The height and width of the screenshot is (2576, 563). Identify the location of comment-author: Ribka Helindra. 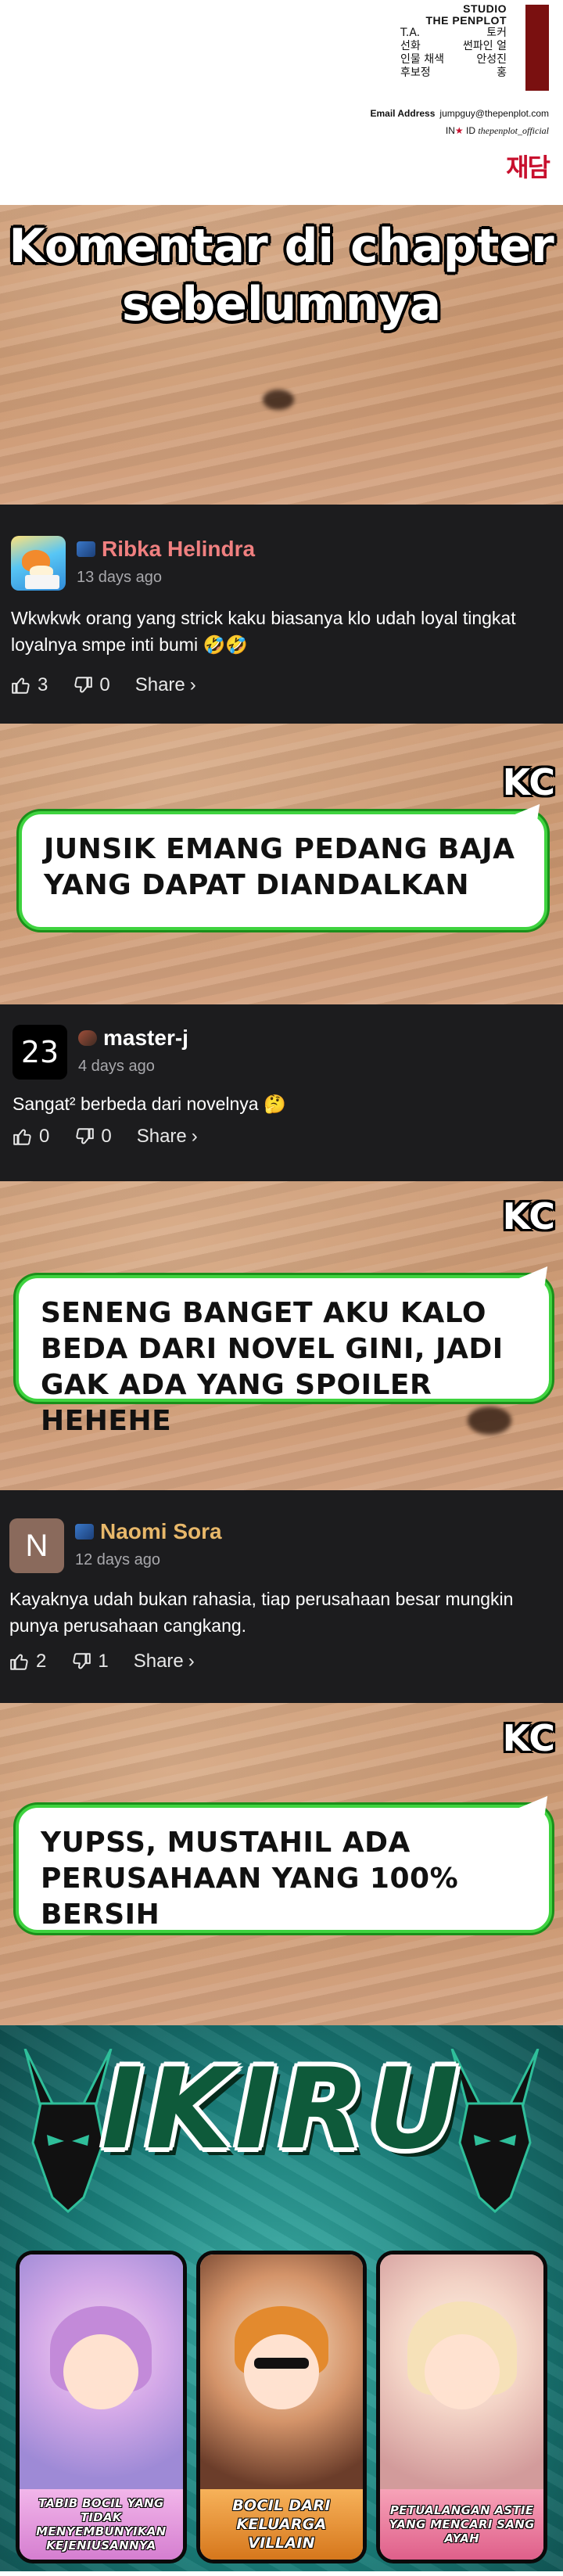
(178, 549).